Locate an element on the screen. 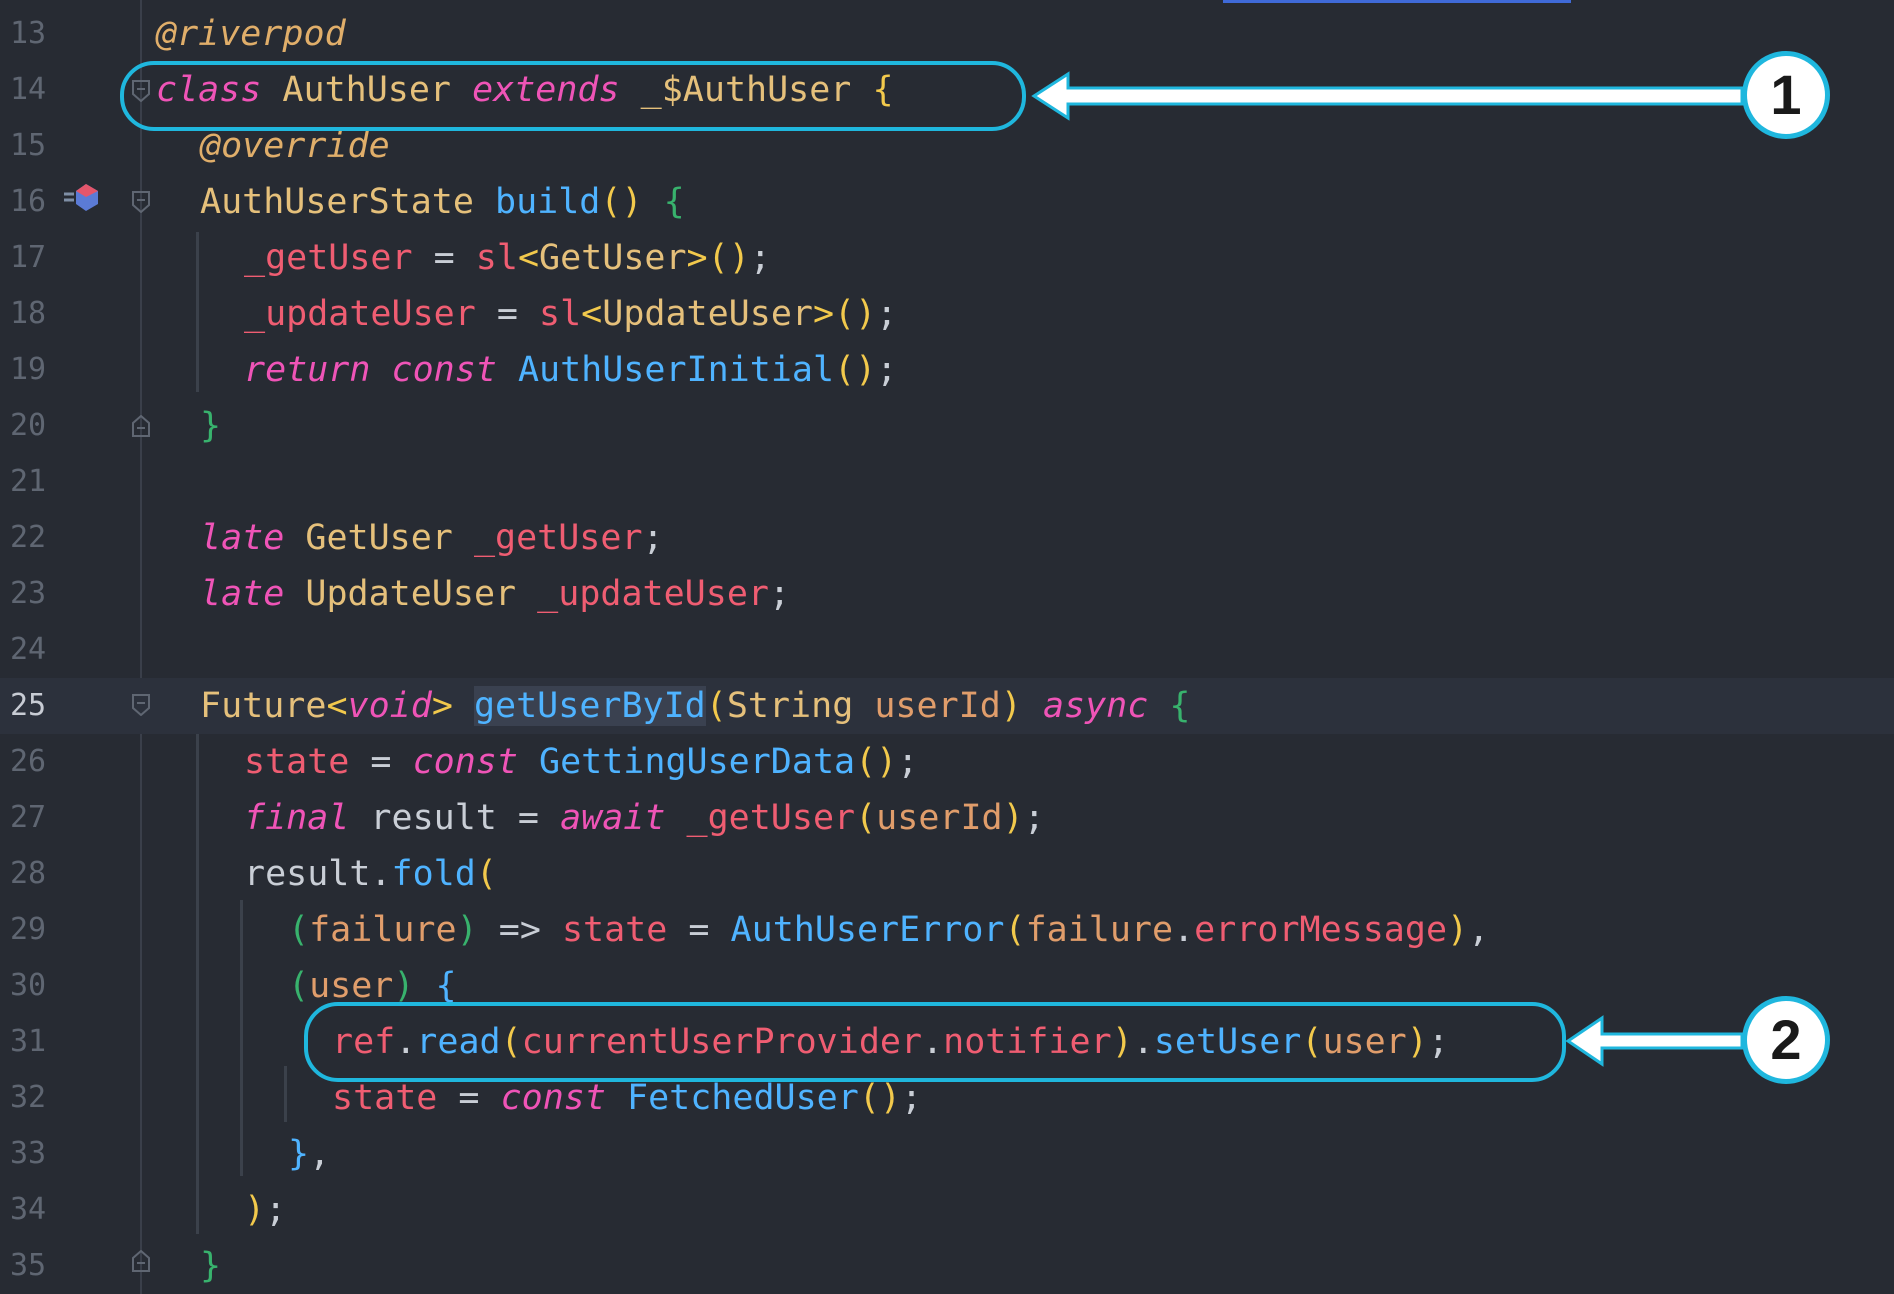  callout-badge-1: 1 is located at coordinates (1786, 95).